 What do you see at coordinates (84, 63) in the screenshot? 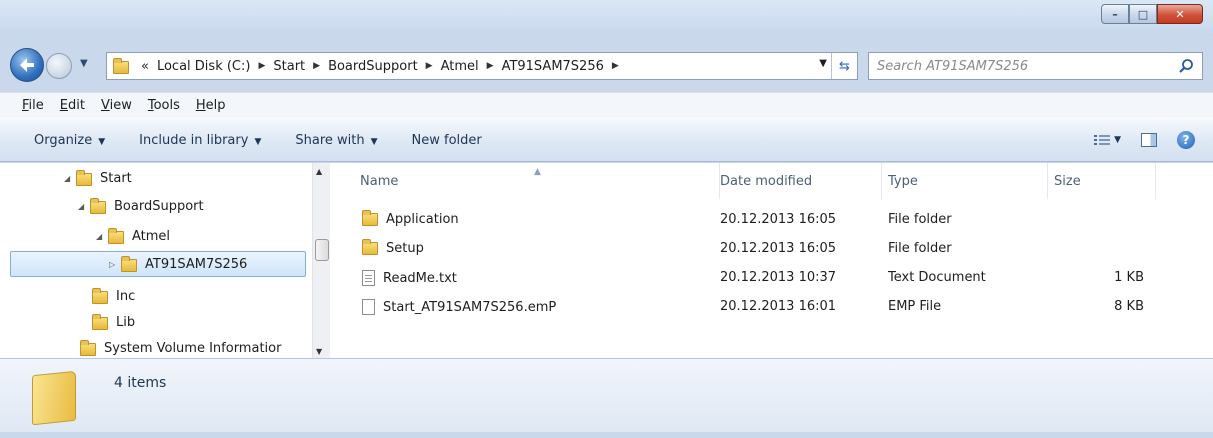
I see `recent-pages-chevron-icon: ▼` at bounding box center [84, 63].